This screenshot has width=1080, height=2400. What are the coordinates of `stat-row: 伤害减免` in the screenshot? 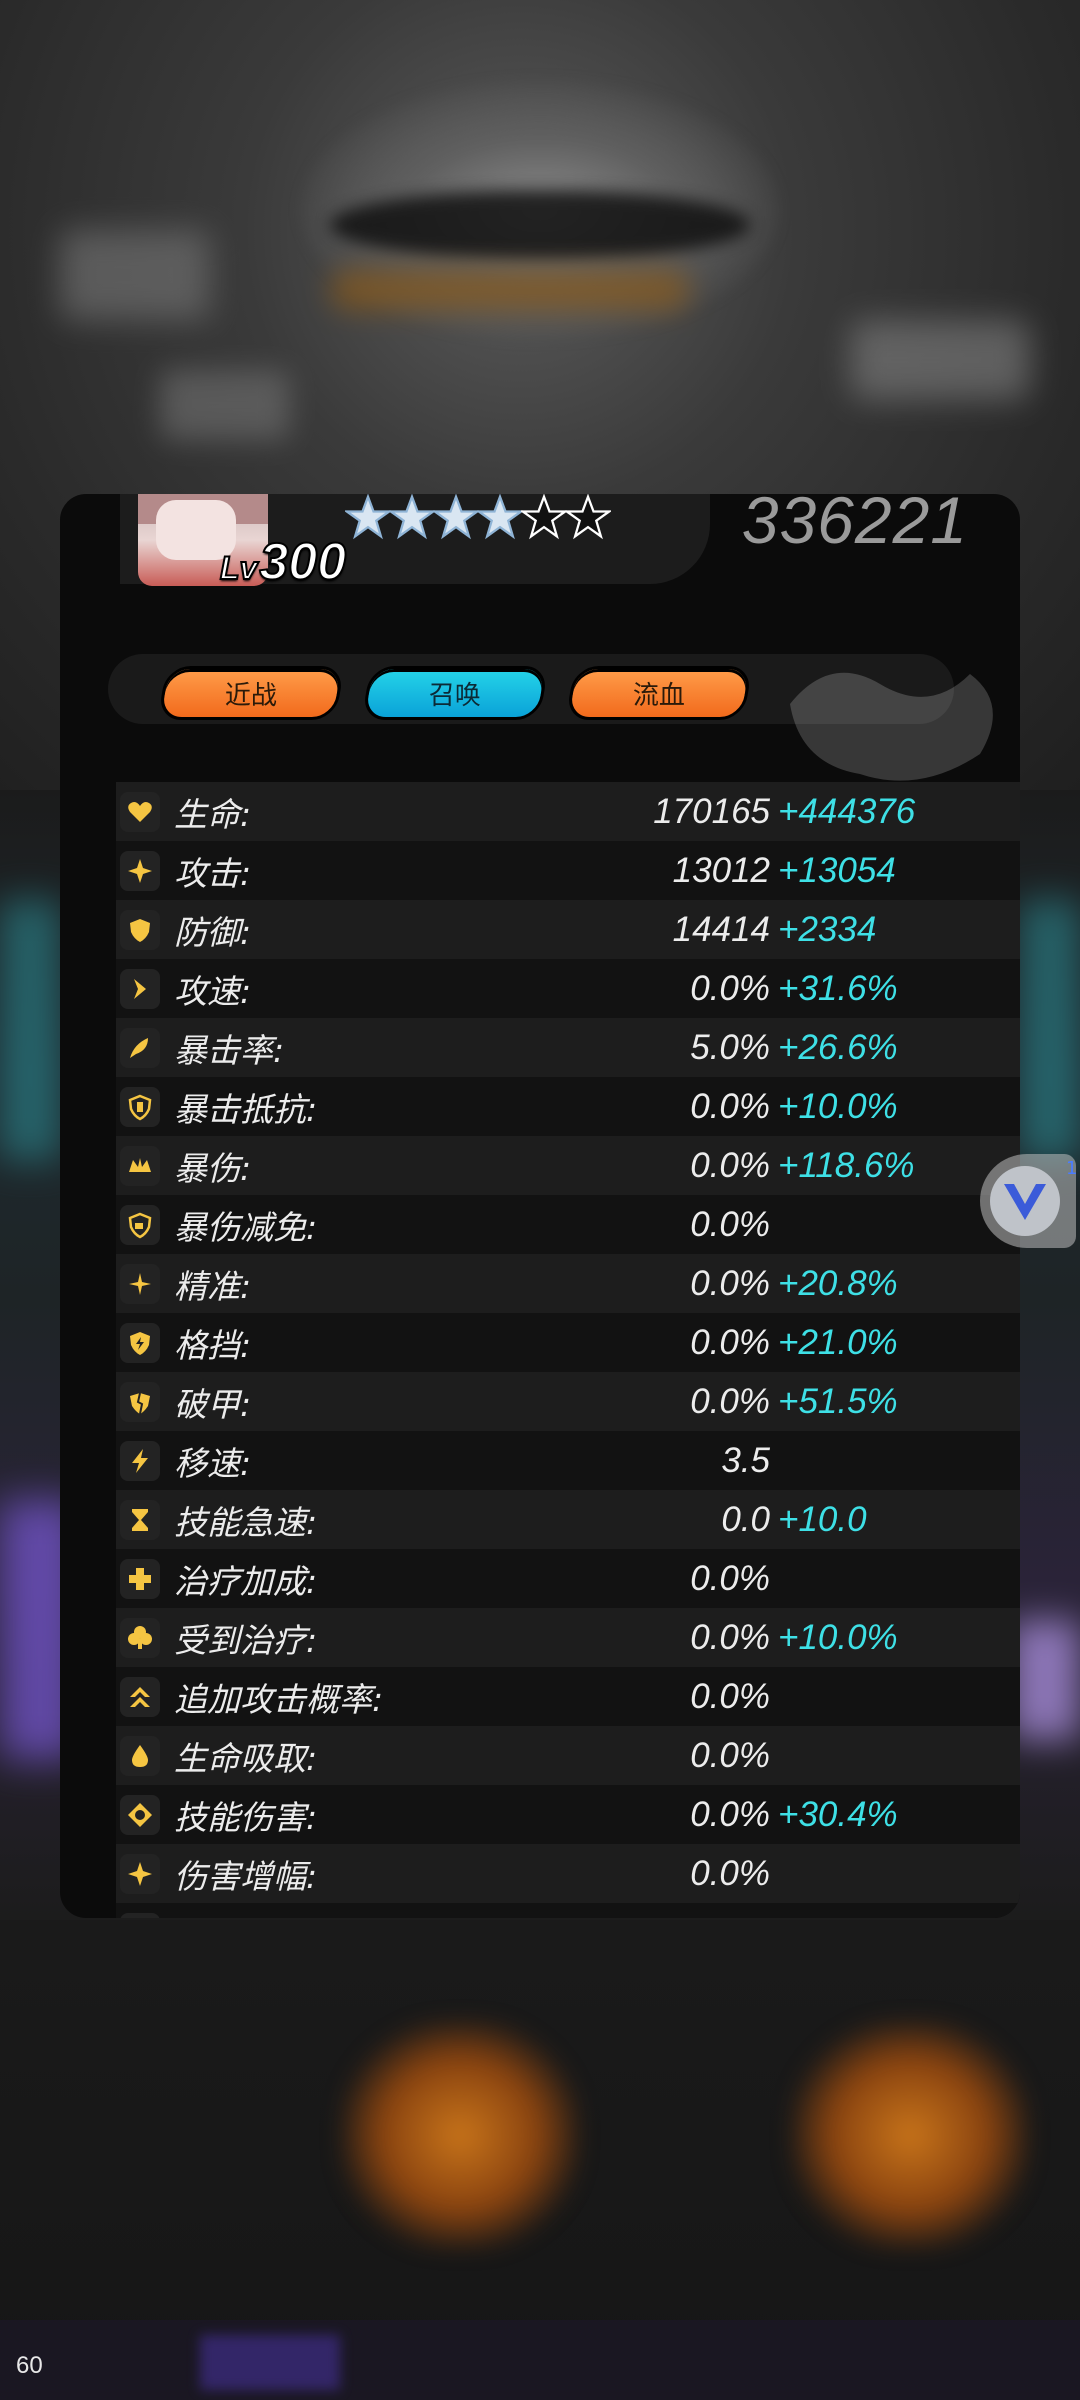 It's located at (568, 1910).